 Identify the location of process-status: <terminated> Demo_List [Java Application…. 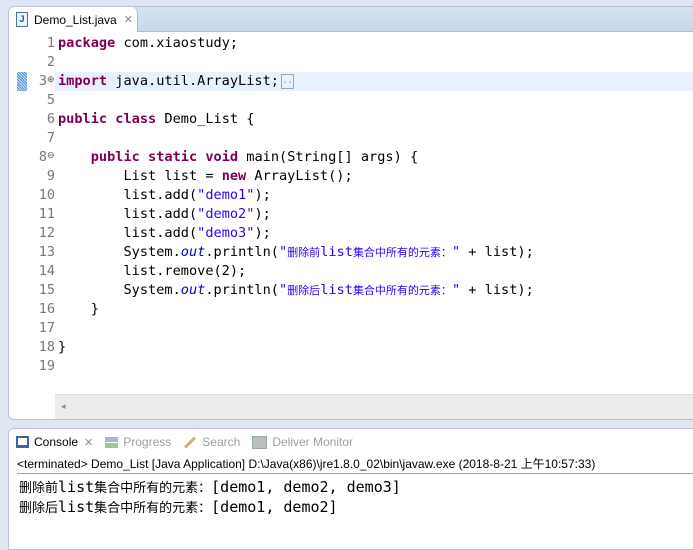
(355, 464).